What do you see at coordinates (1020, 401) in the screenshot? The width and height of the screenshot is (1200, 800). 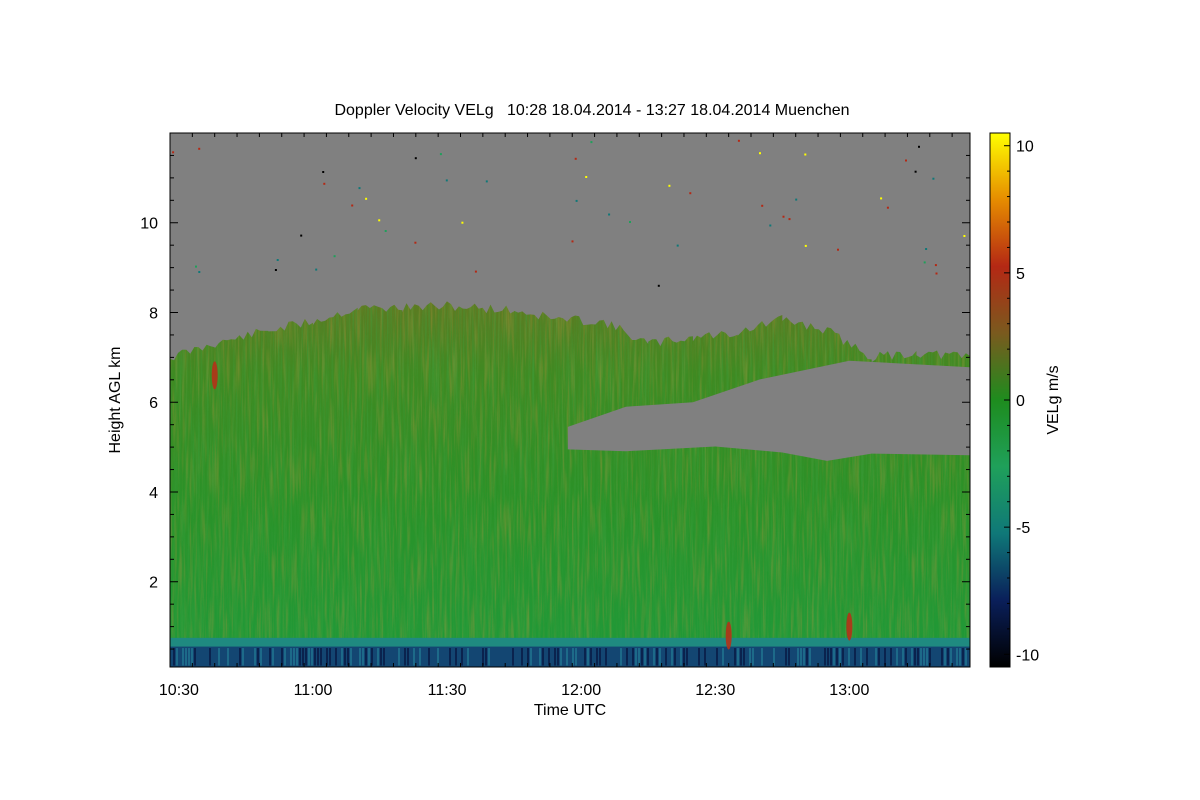 I see `colorbar-tick-label: 0` at bounding box center [1020, 401].